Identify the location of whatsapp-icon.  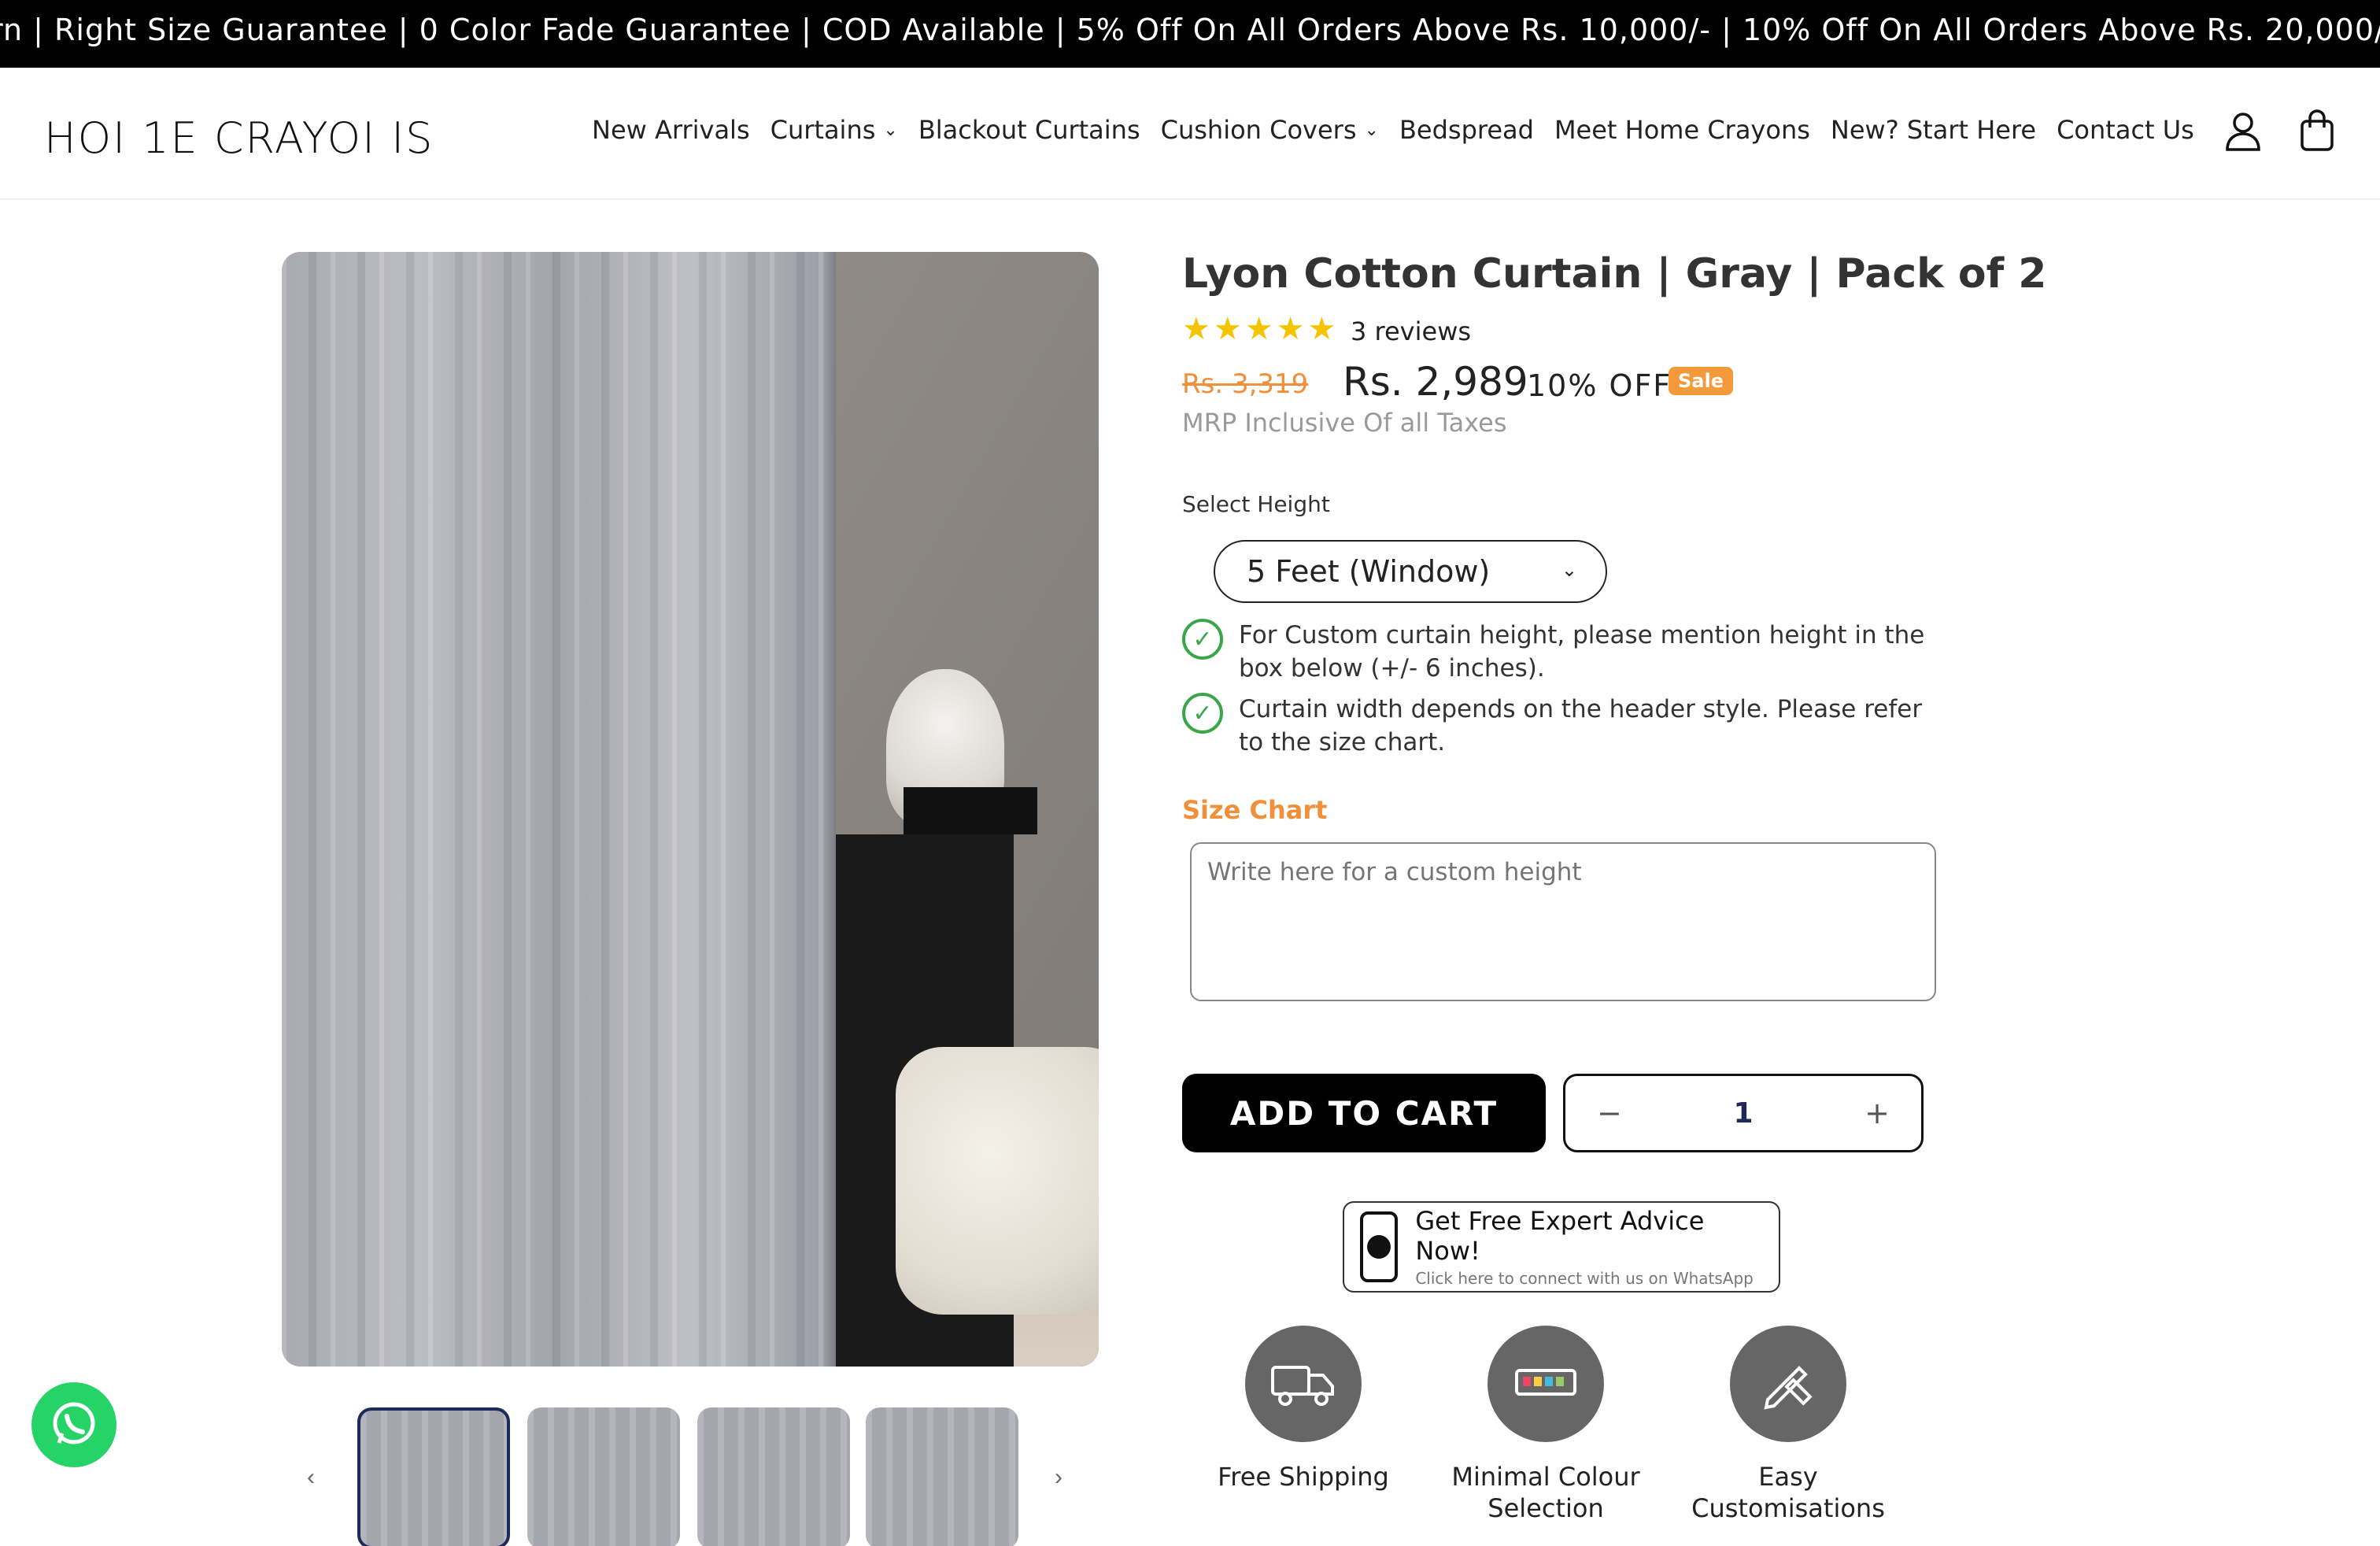
(74, 1423).